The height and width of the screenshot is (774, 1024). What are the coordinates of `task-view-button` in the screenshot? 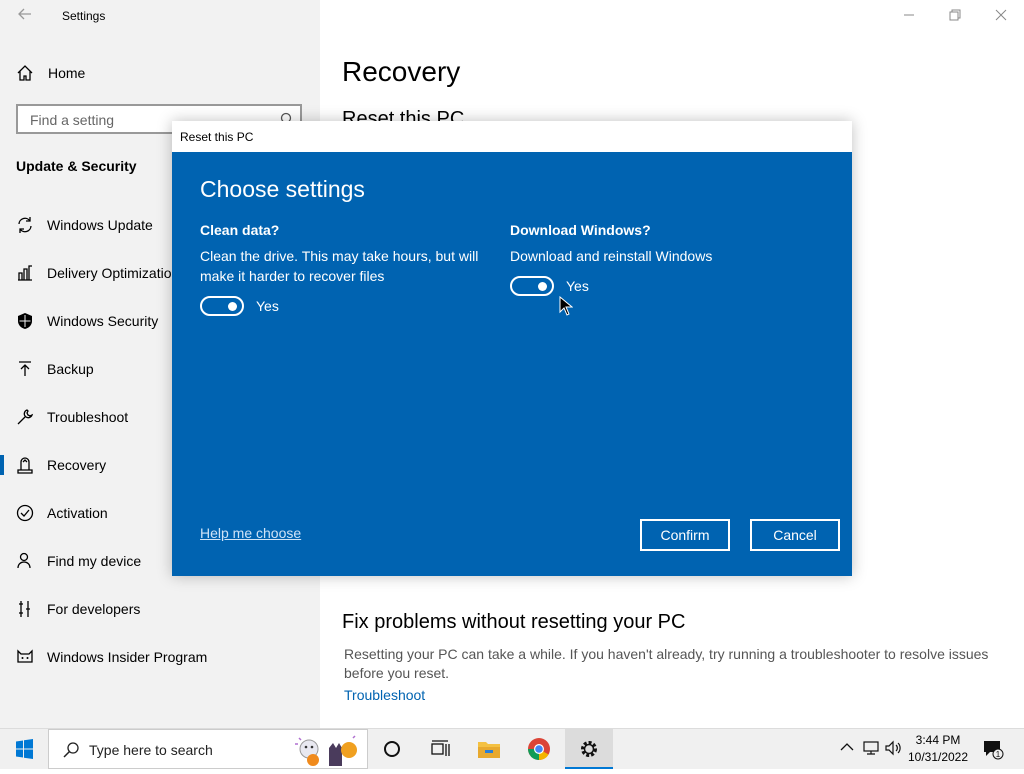 It's located at (440, 749).